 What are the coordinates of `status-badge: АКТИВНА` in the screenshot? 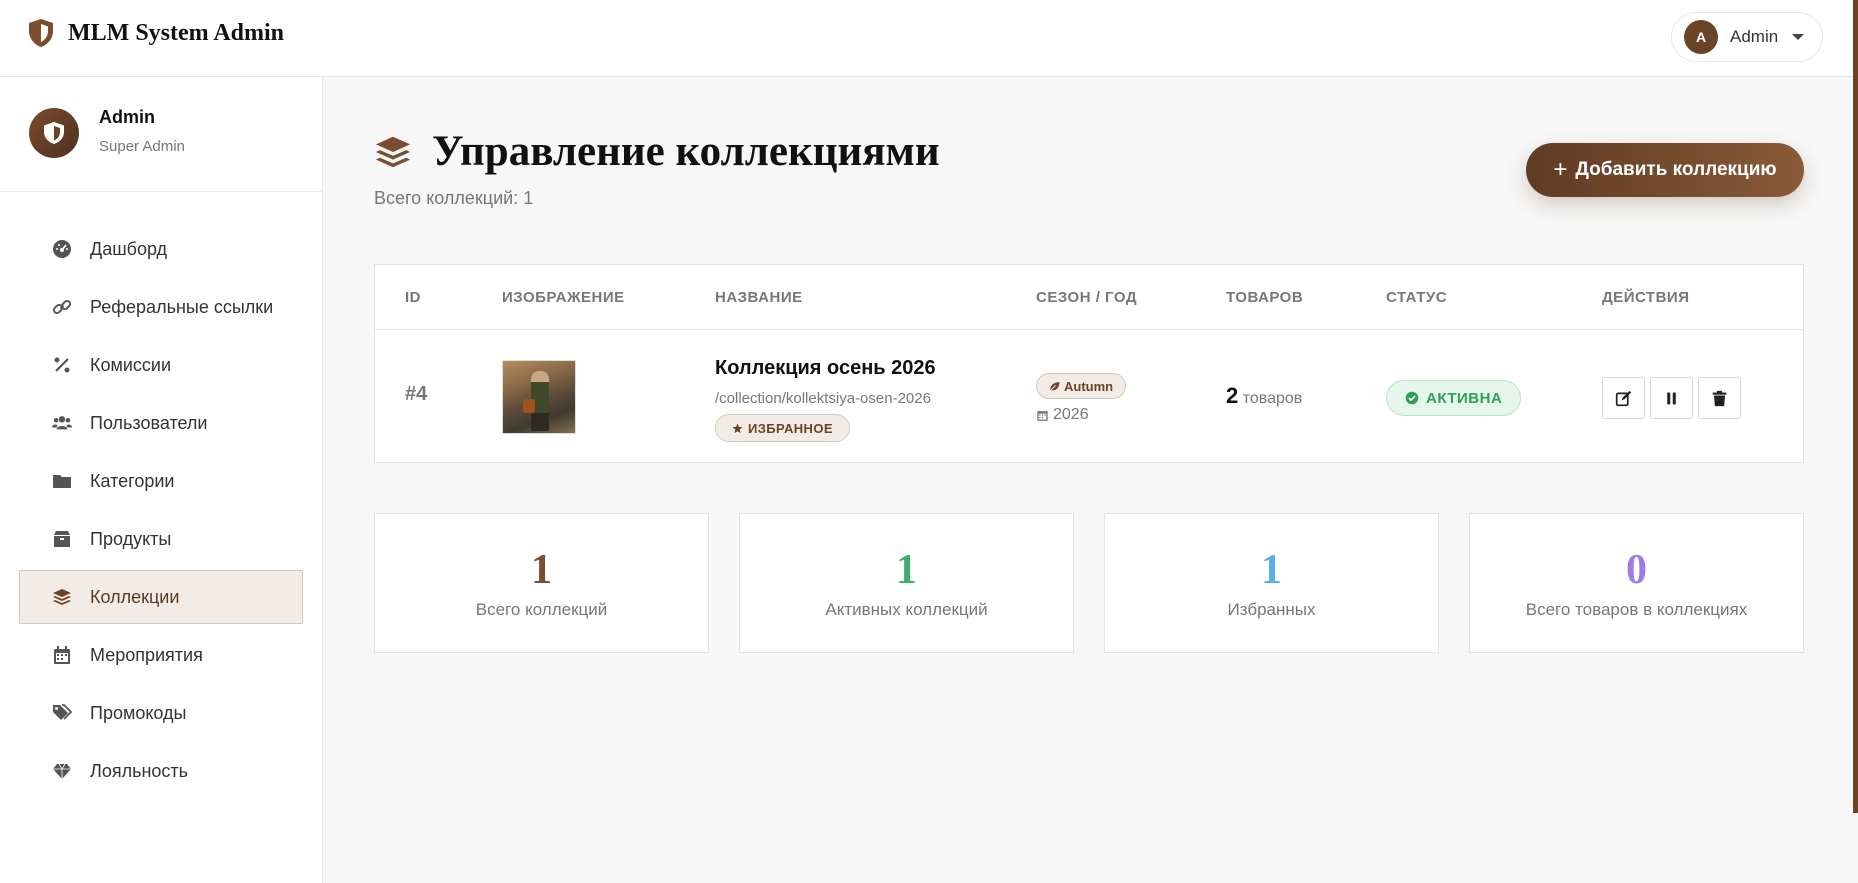 It's located at (1454, 398).